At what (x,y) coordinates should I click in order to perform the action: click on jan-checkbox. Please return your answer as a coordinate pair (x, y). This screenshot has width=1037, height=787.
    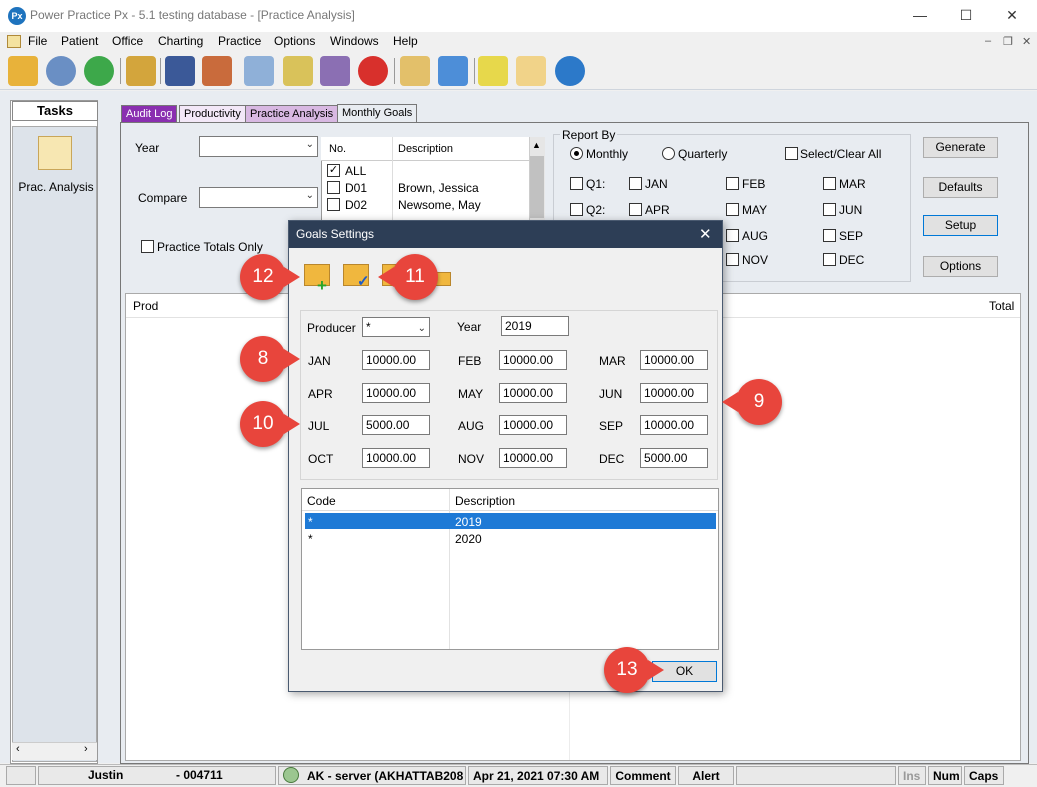
    Looking at the image, I should click on (635, 183).